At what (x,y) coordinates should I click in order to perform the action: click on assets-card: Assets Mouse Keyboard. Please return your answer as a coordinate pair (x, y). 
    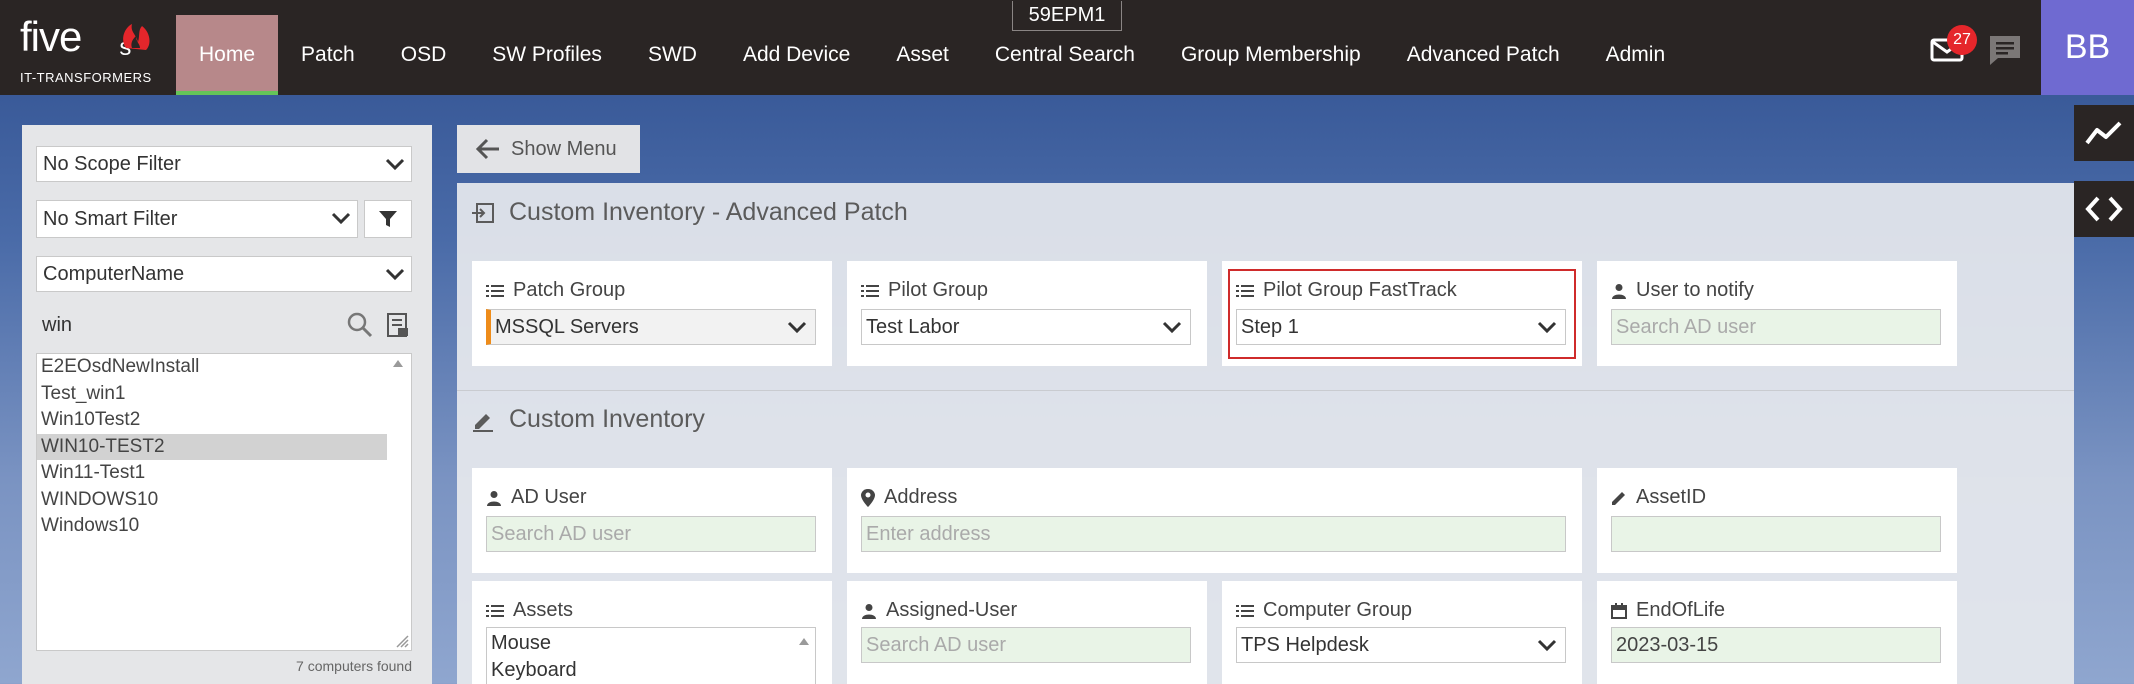
    Looking at the image, I should click on (652, 632).